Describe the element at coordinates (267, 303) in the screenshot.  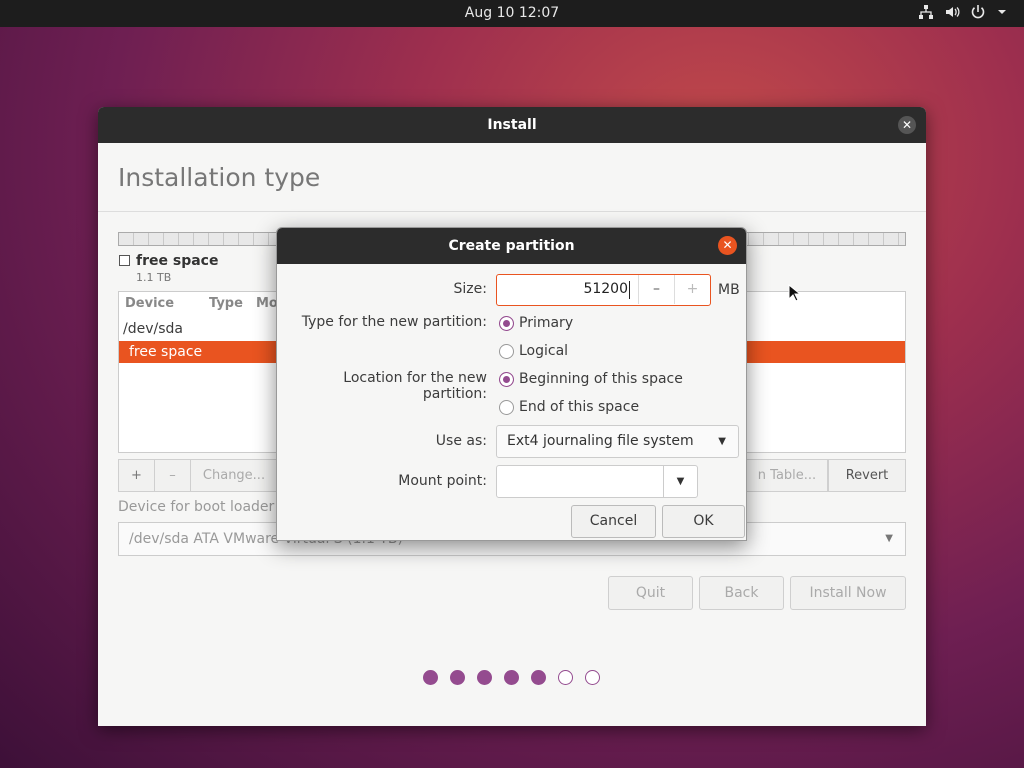
I see `column-header-mount: Mo` at that location.